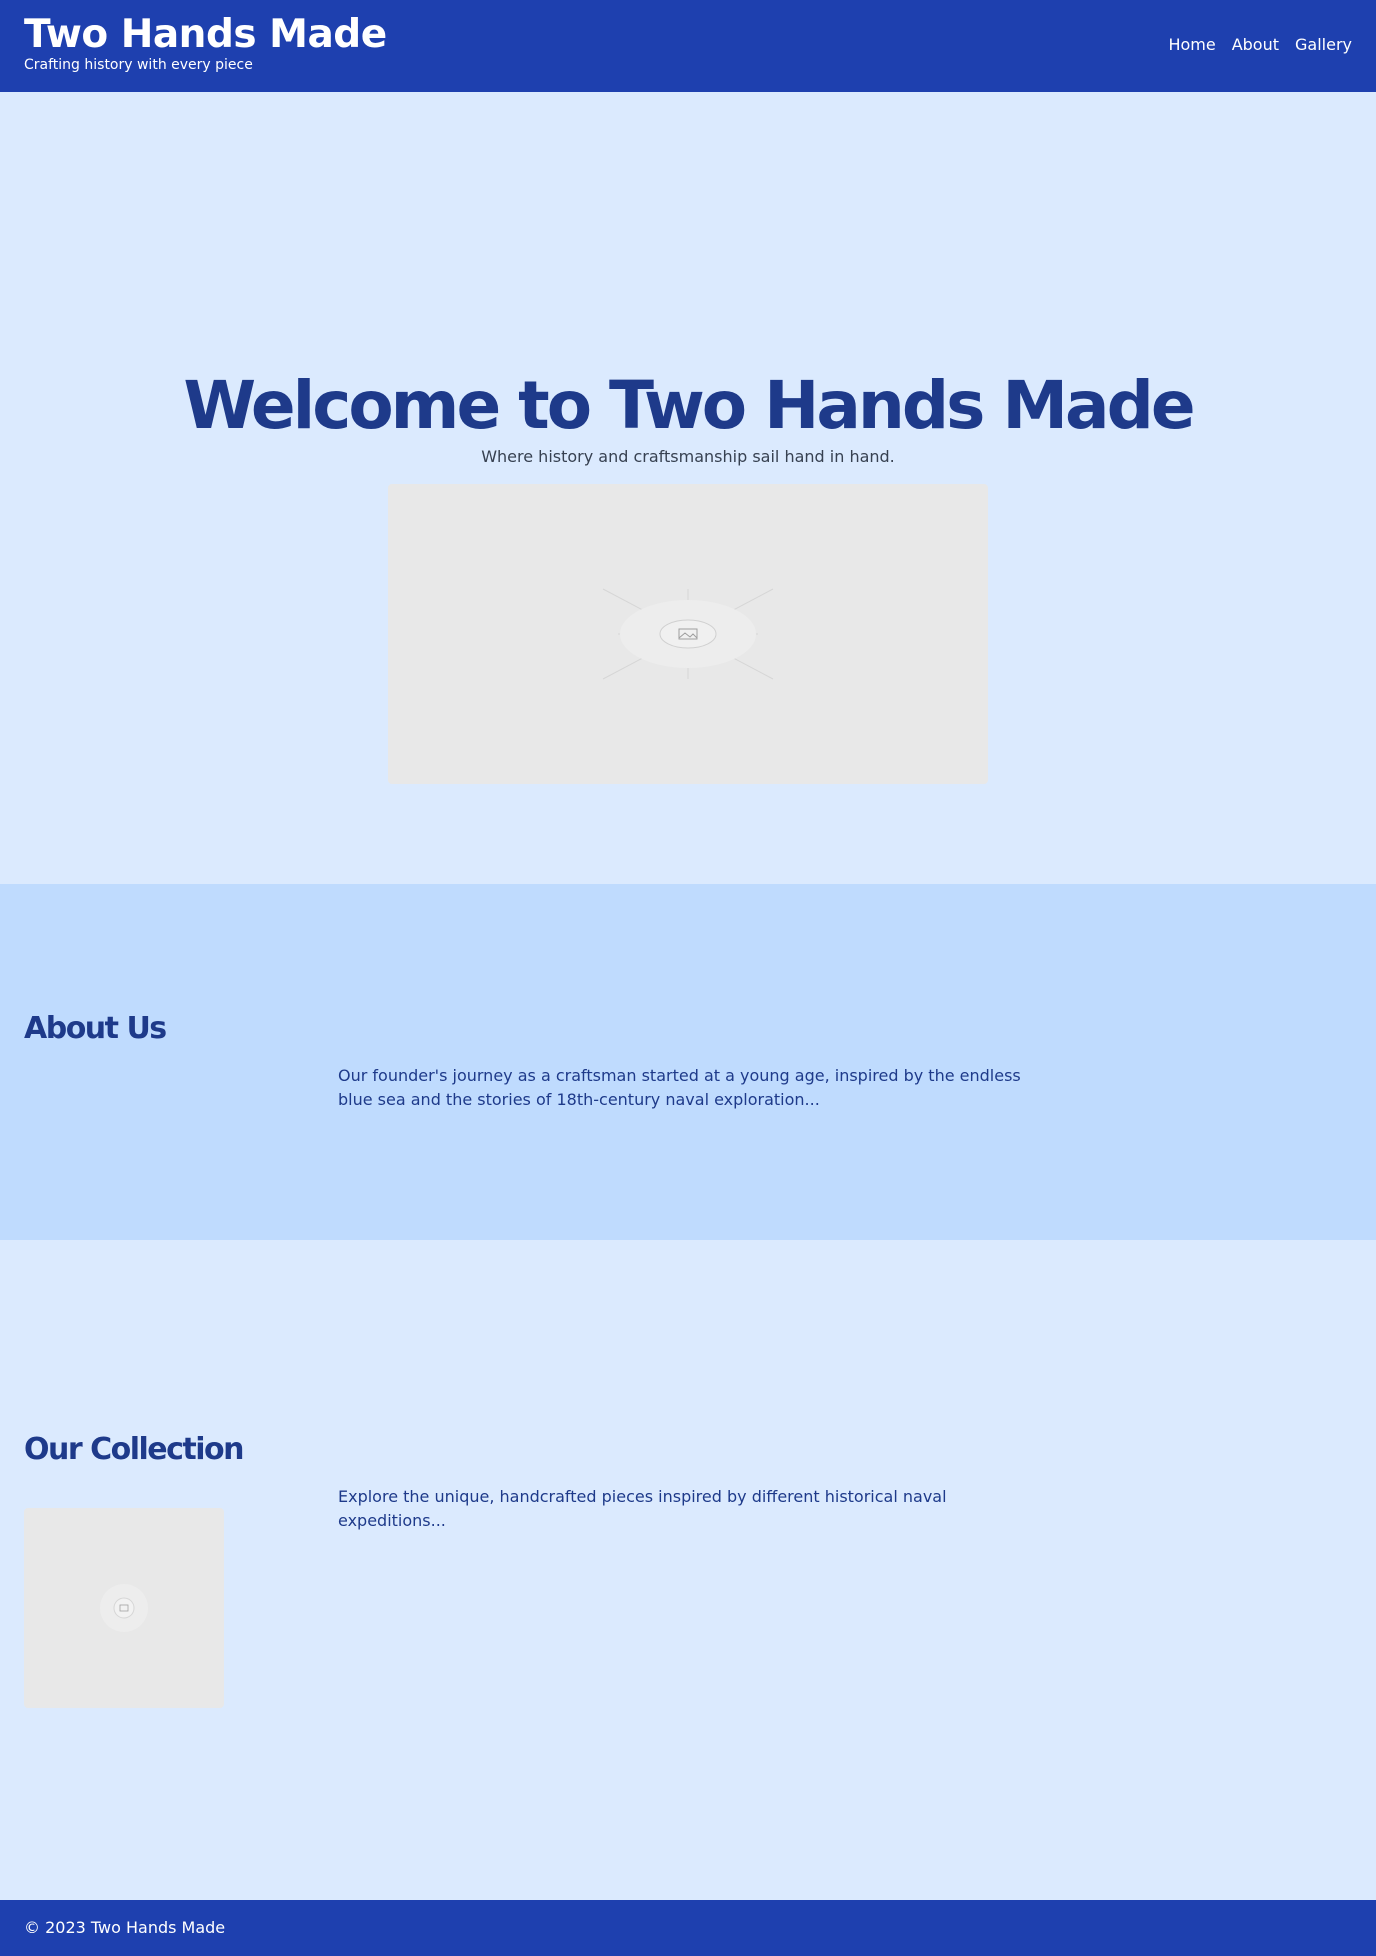  Describe the element at coordinates (1191, 45) in the screenshot. I see `nav-home-link: Home` at that location.